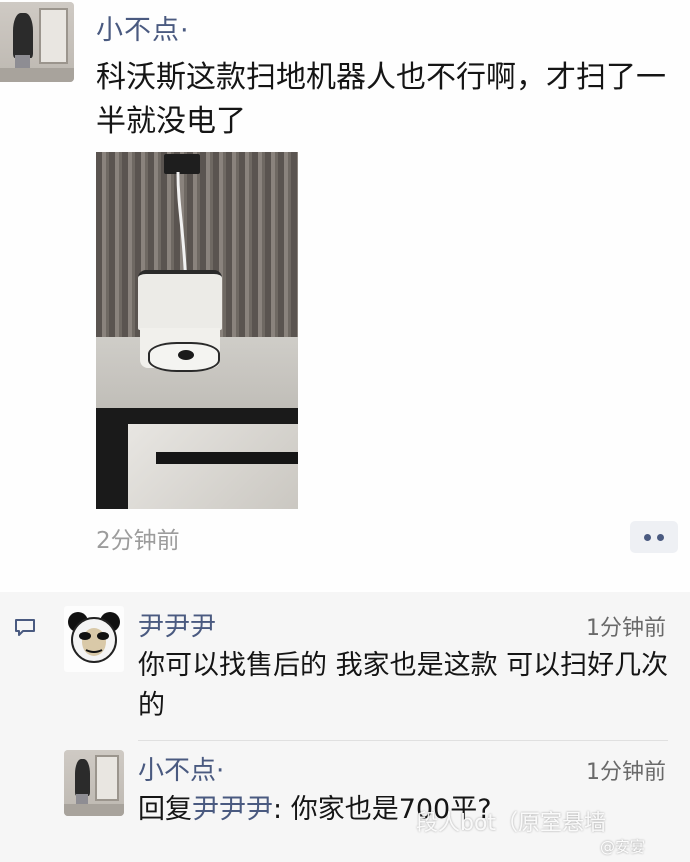 This screenshot has height=862, width=690. Describe the element at coordinates (278, 809) in the screenshot. I see `reply-colon: :` at that location.